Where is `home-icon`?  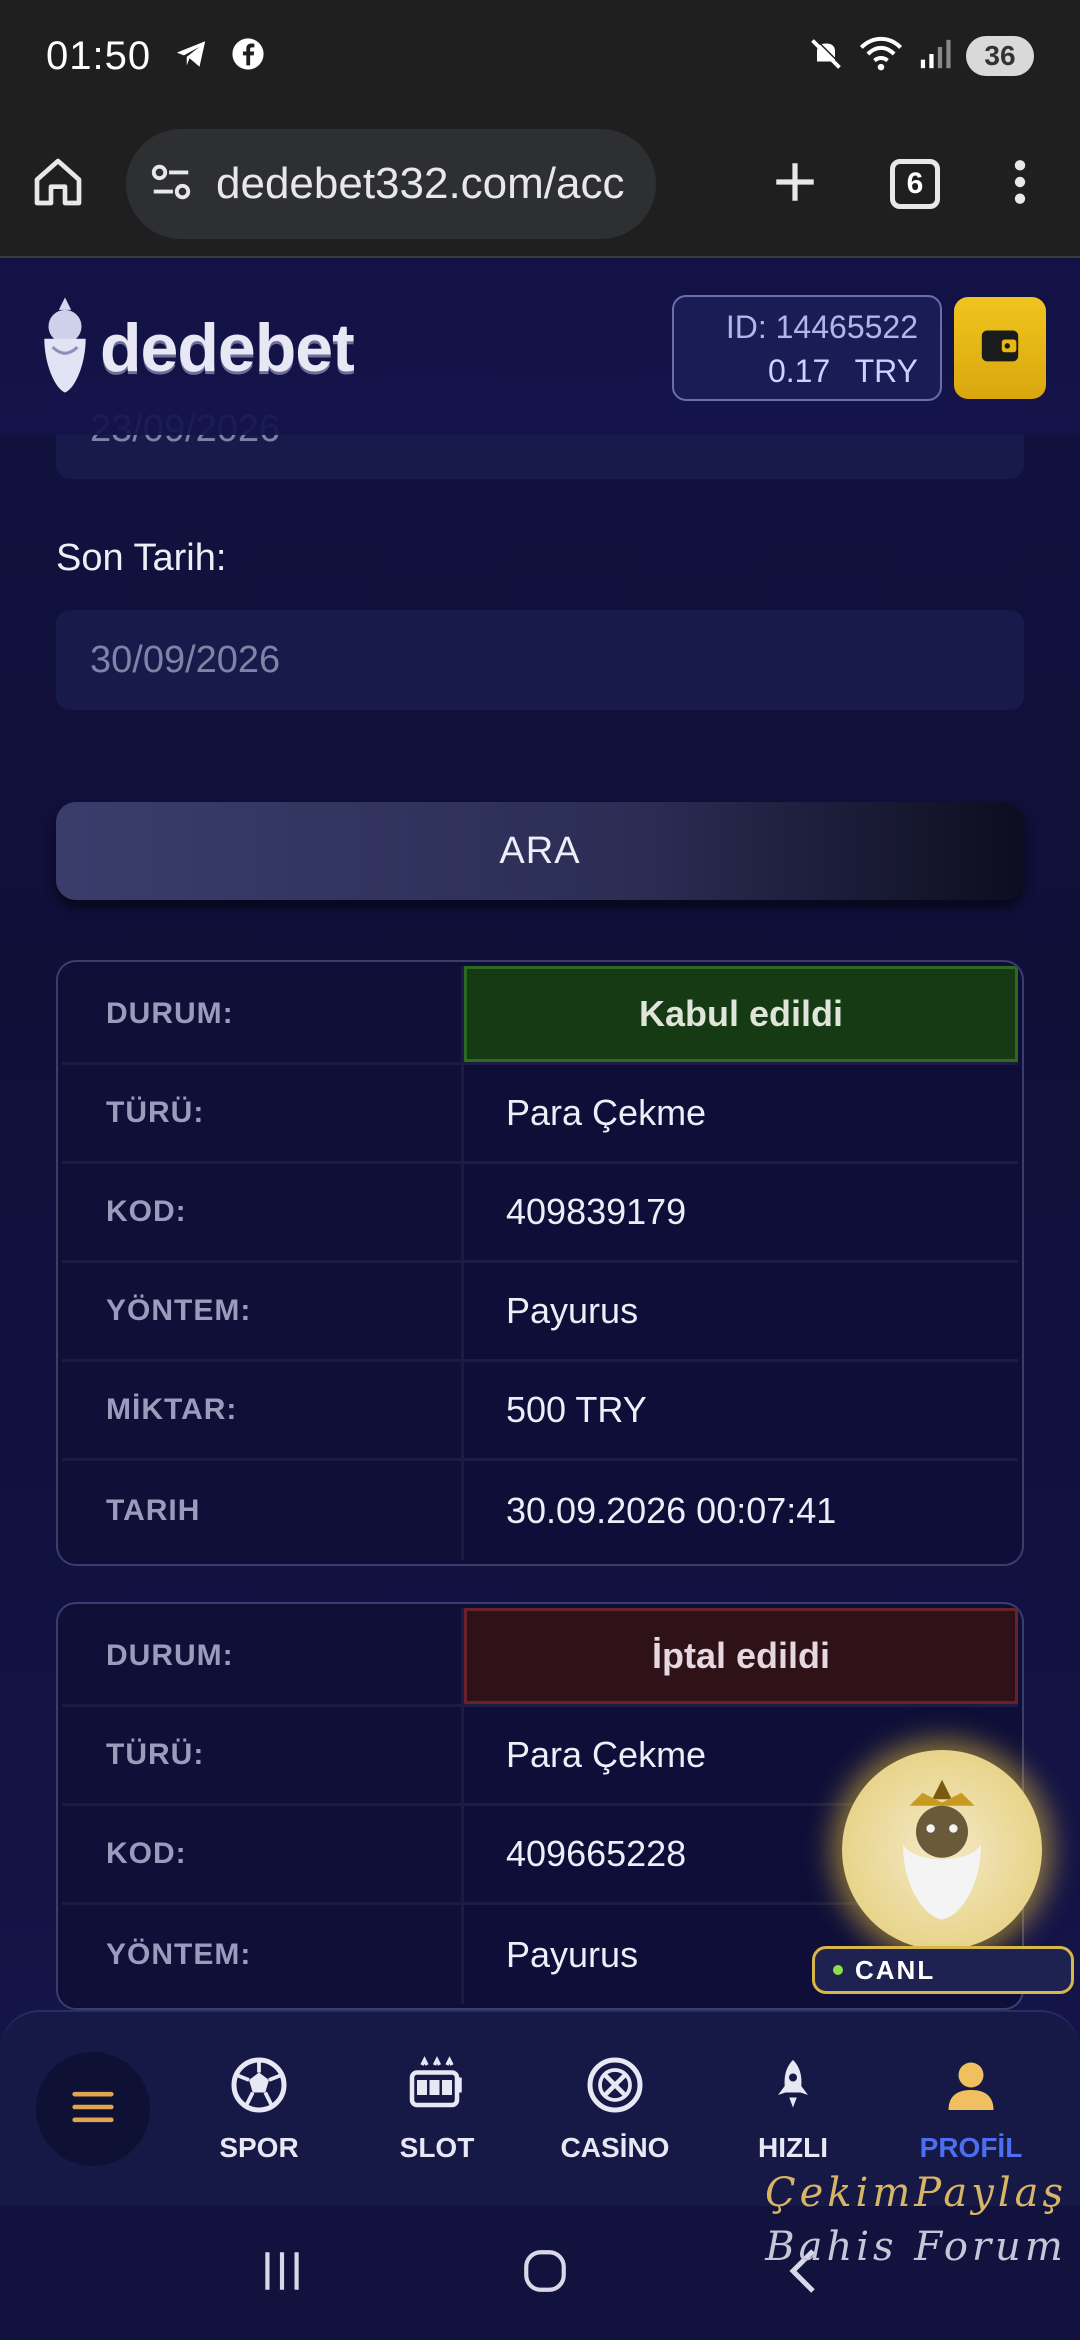 home-icon is located at coordinates (58, 184).